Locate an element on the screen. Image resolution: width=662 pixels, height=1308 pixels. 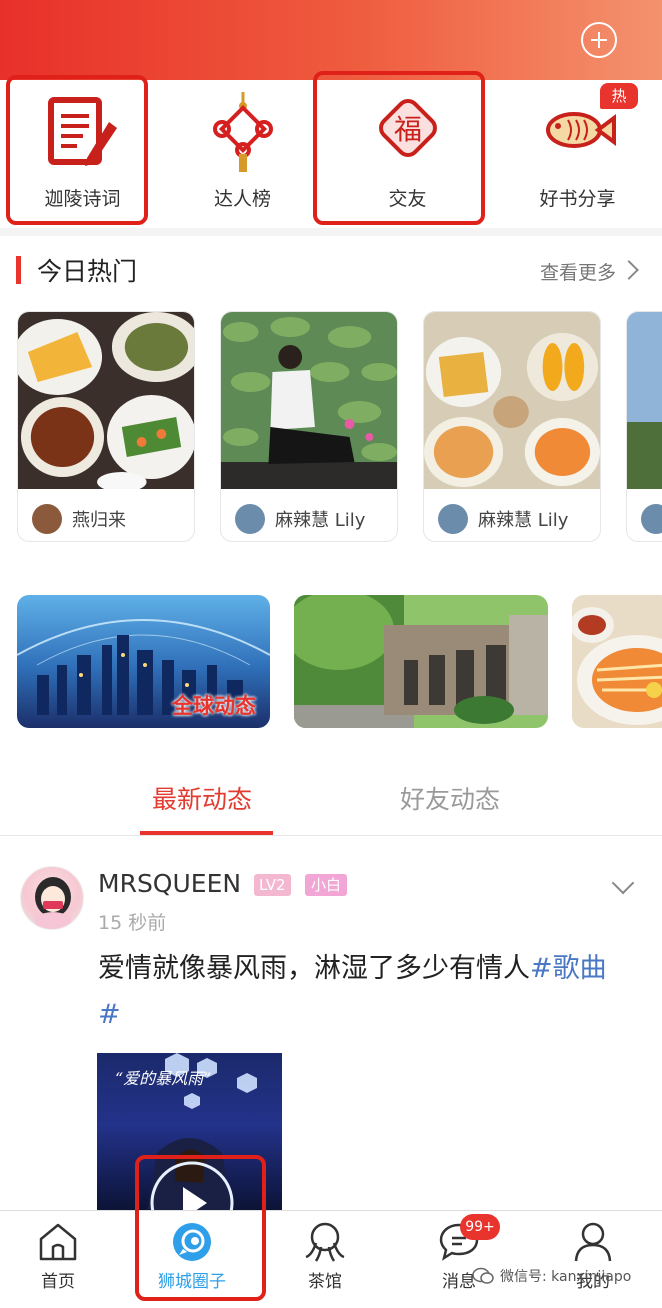
wechat-icon is located at coordinates (483, 1275).